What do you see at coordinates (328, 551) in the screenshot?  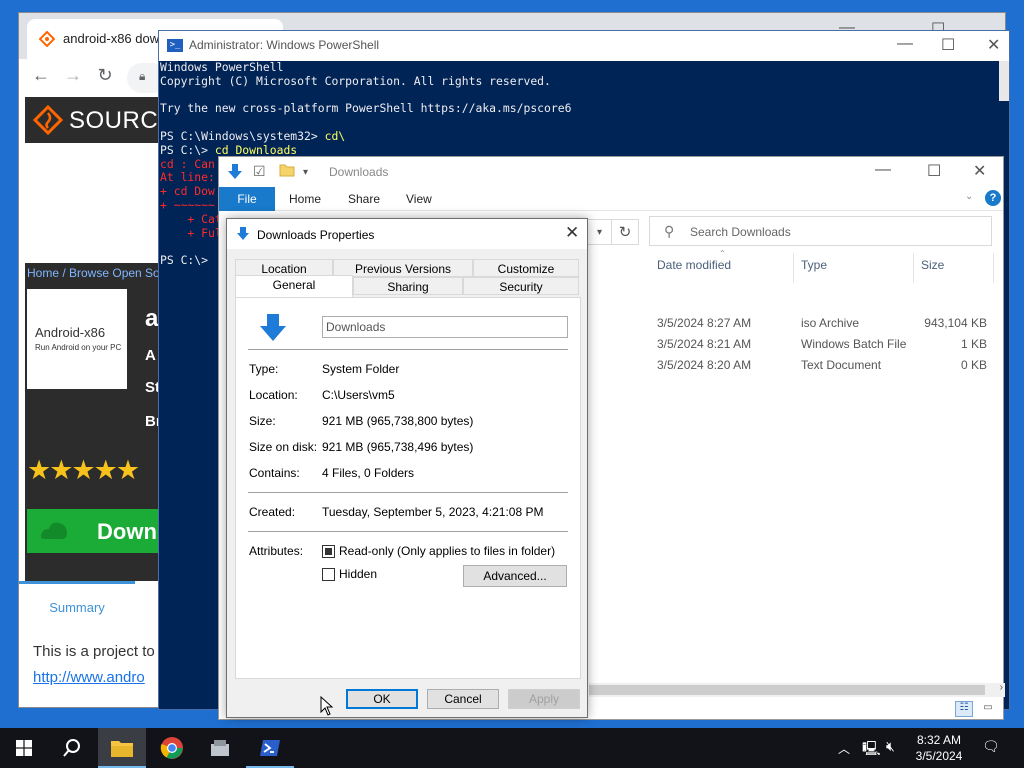 I see `readonly-checkbox` at bounding box center [328, 551].